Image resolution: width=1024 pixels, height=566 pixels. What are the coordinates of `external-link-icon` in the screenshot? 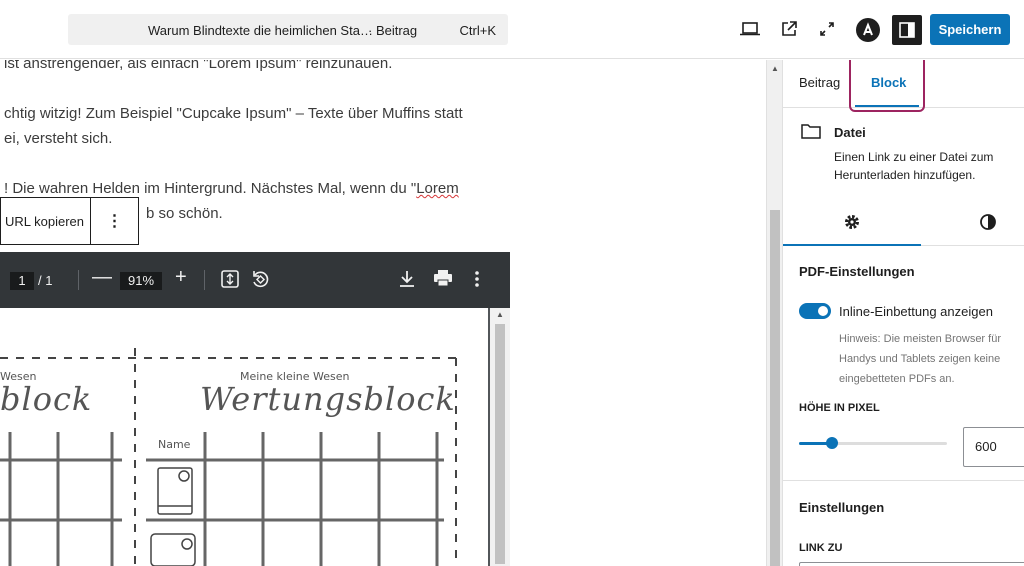 It's located at (789, 29).